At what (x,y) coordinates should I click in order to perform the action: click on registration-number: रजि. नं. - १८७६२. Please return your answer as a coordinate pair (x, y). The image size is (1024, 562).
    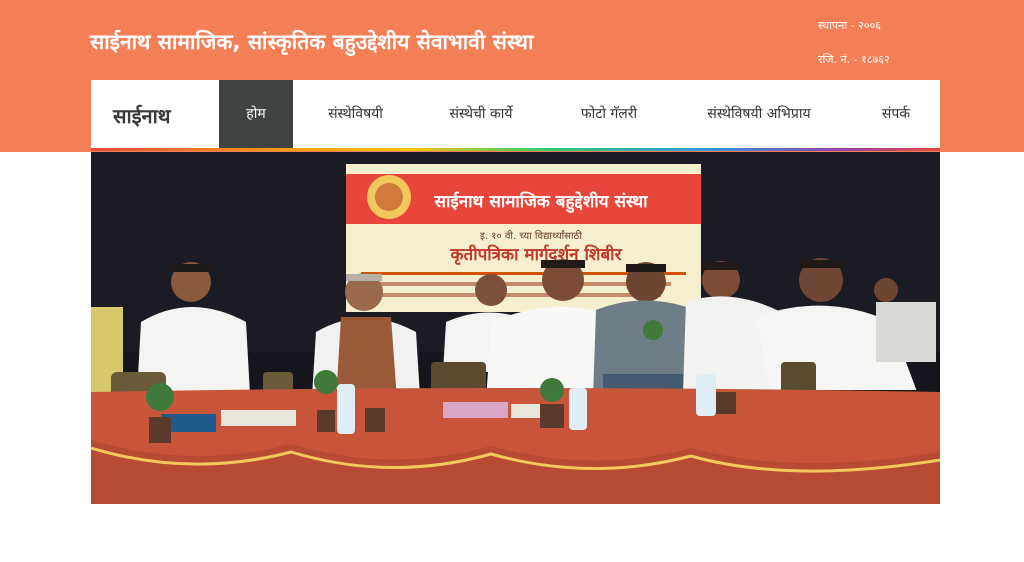
    Looking at the image, I should click on (854, 59).